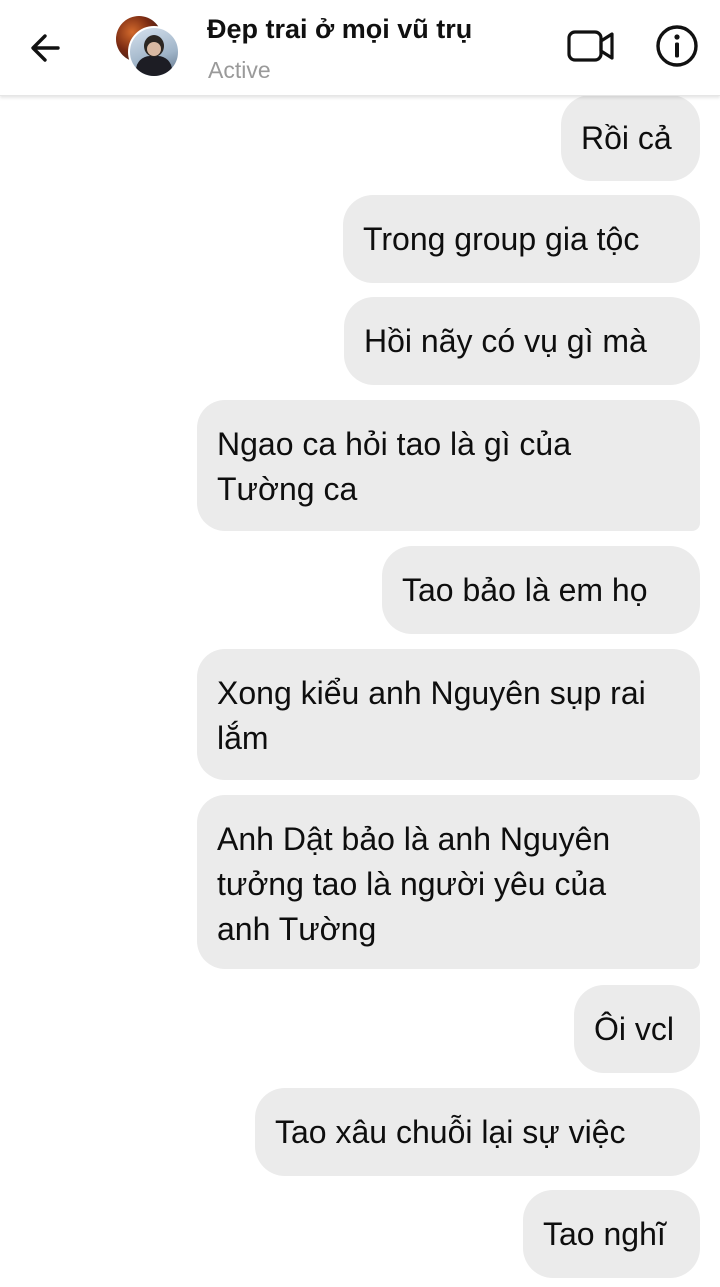 The width and height of the screenshot is (720, 1287). What do you see at coordinates (501, 238) in the screenshot?
I see `message-text: Trong group gia tộc` at bounding box center [501, 238].